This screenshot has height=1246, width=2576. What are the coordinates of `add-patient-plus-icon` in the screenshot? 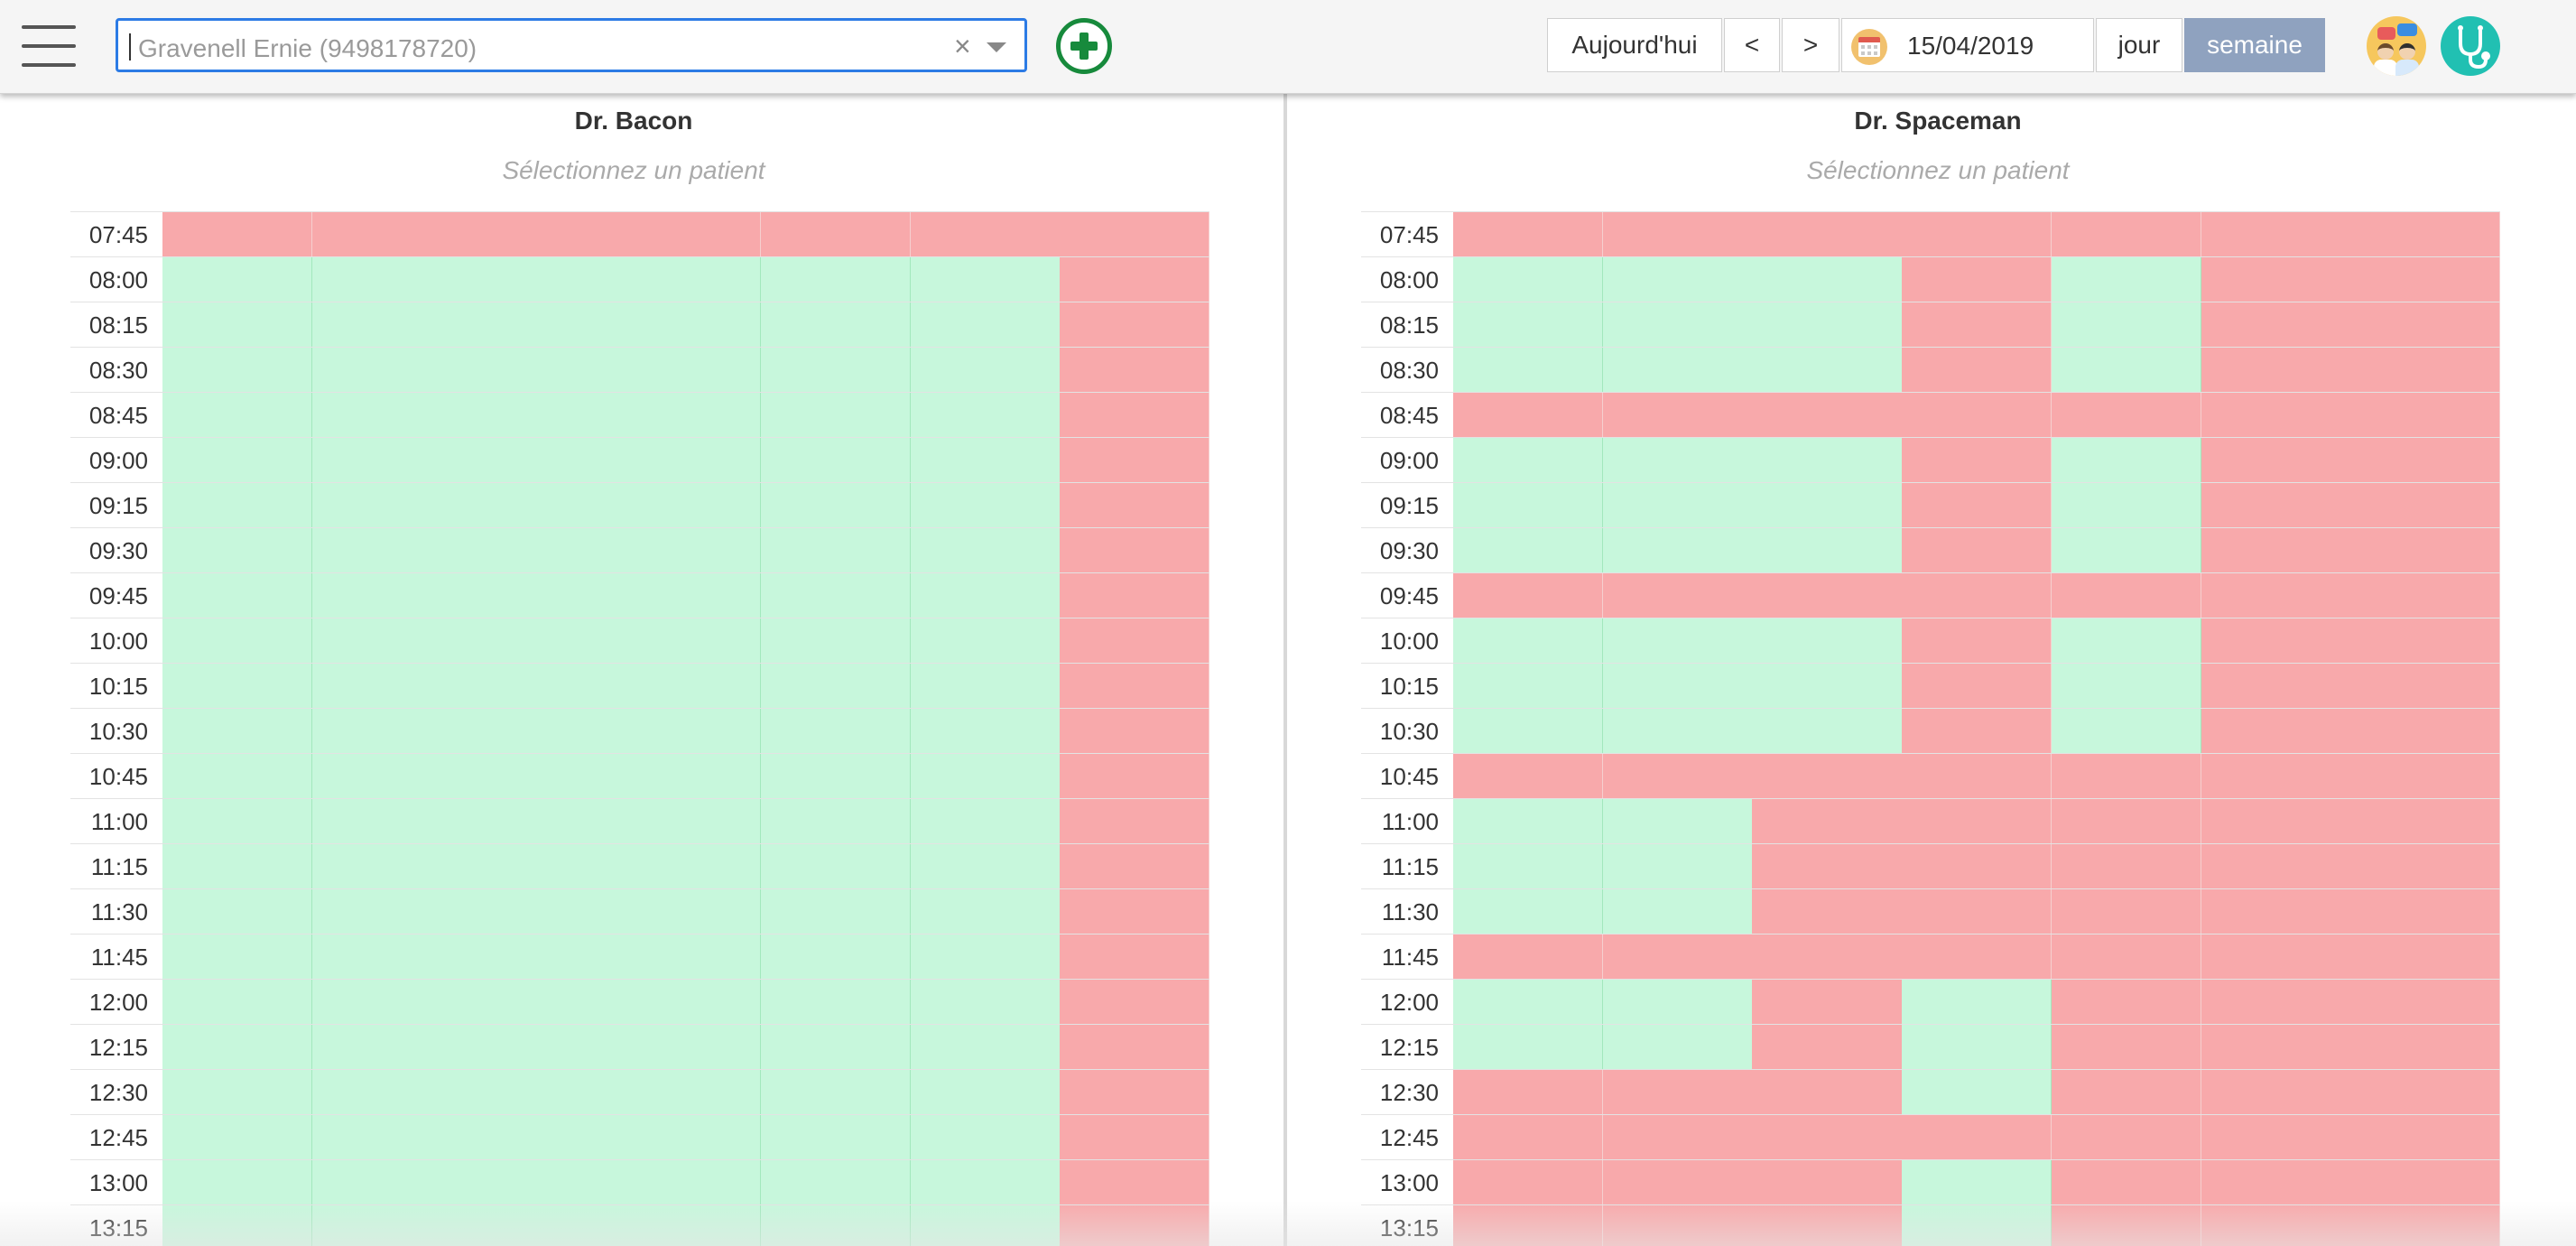 It's located at (1084, 46).